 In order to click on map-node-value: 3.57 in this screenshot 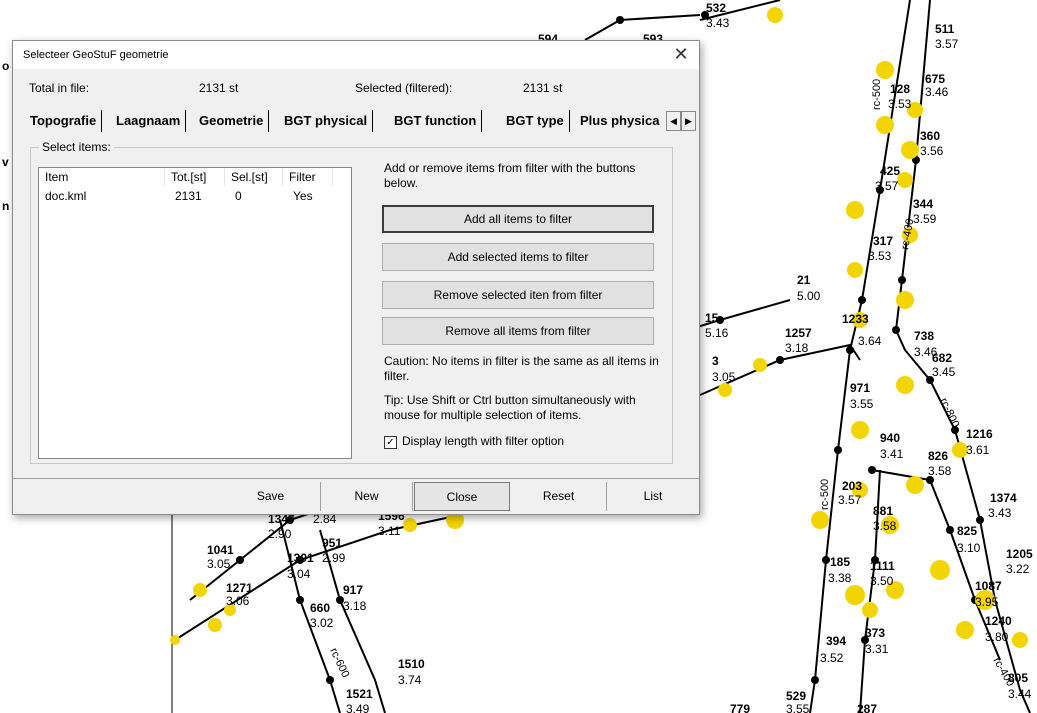, I will do `click(850, 500)`.